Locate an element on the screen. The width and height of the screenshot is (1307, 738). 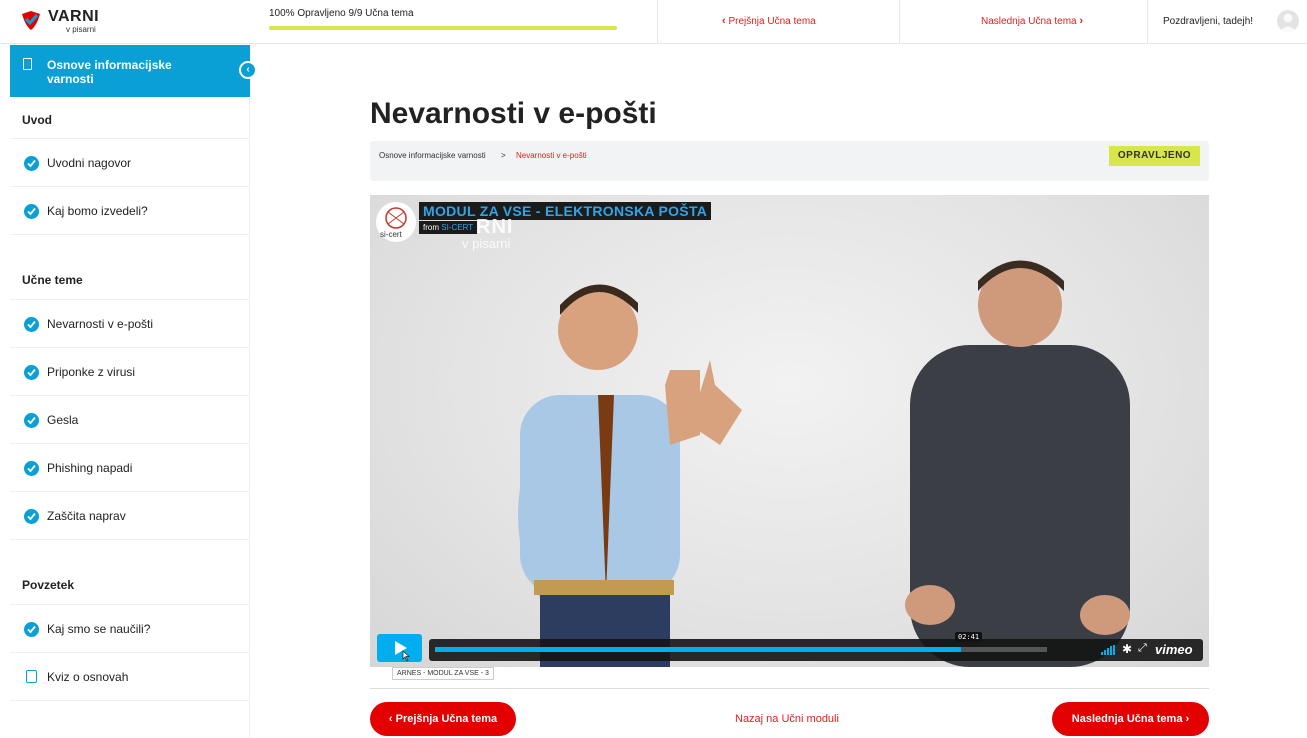
video-title: MODUL ZA VSE - ELEKTRONSKA POŠTA is located at coordinates (565, 211).